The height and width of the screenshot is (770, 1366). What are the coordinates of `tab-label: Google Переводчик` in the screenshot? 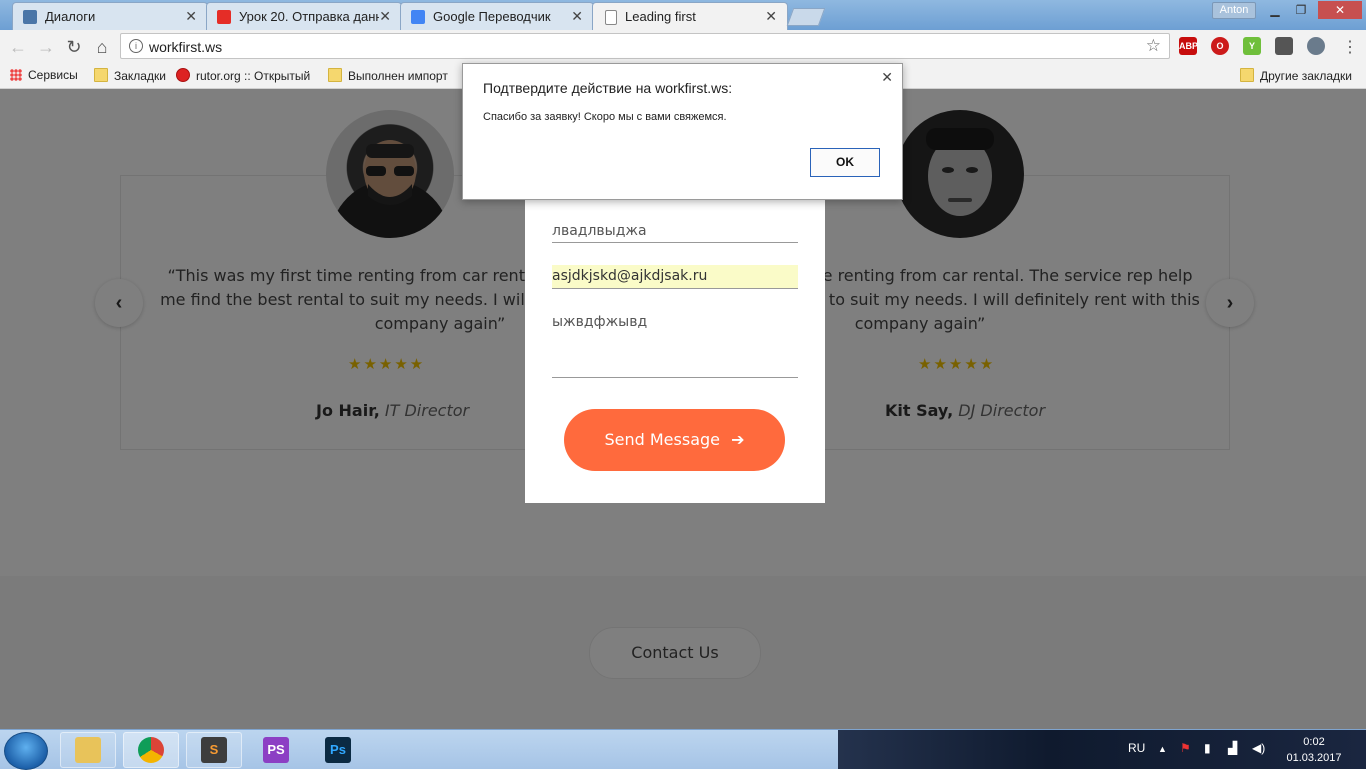 It's located at (492, 16).